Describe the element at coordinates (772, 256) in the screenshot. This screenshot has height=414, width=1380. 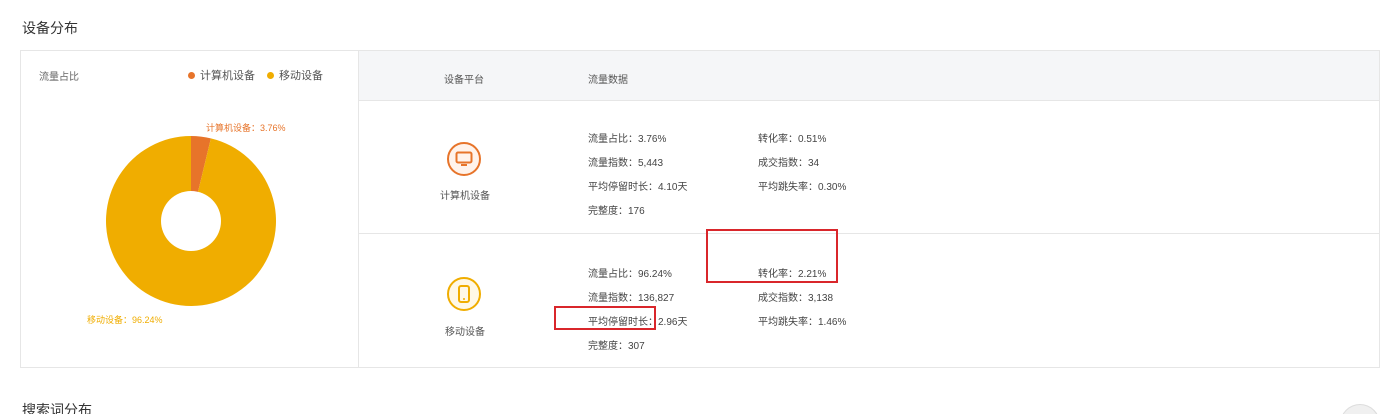
I see `highlight-box-conversion` at that location.